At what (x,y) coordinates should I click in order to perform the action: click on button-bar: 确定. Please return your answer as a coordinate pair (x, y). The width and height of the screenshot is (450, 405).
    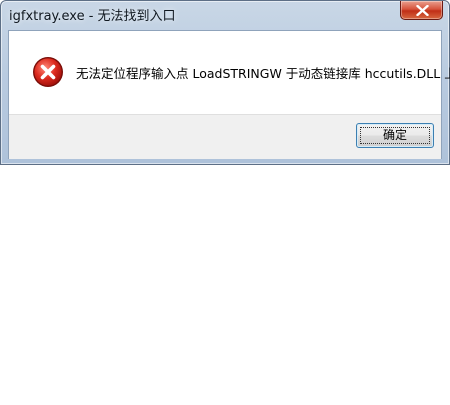
    Looking at the image, I should click on (225, 136).